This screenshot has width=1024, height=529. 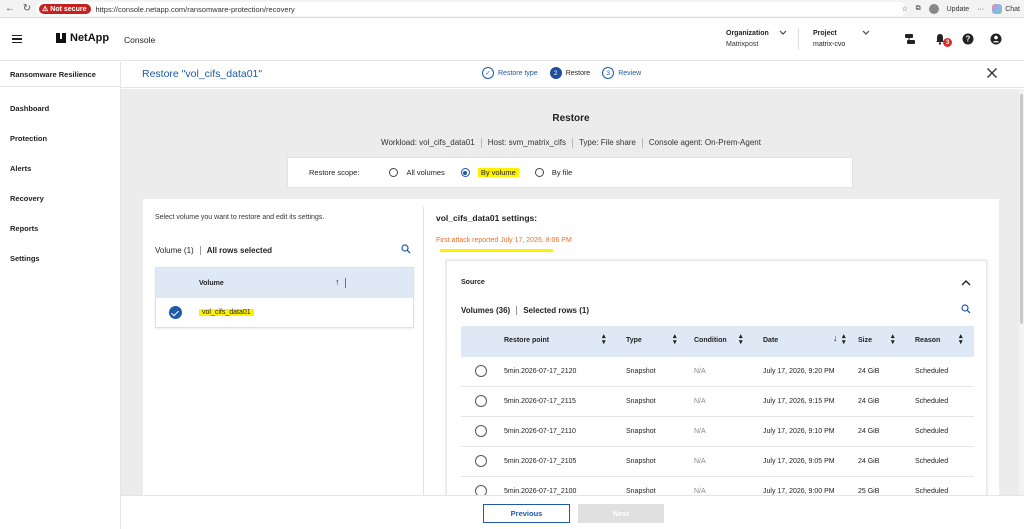 What do you see at coordinates (747, 39) in the screenshot?
I see `organization-selector: Organization Matrixpost` at bounding box center [747, 39].